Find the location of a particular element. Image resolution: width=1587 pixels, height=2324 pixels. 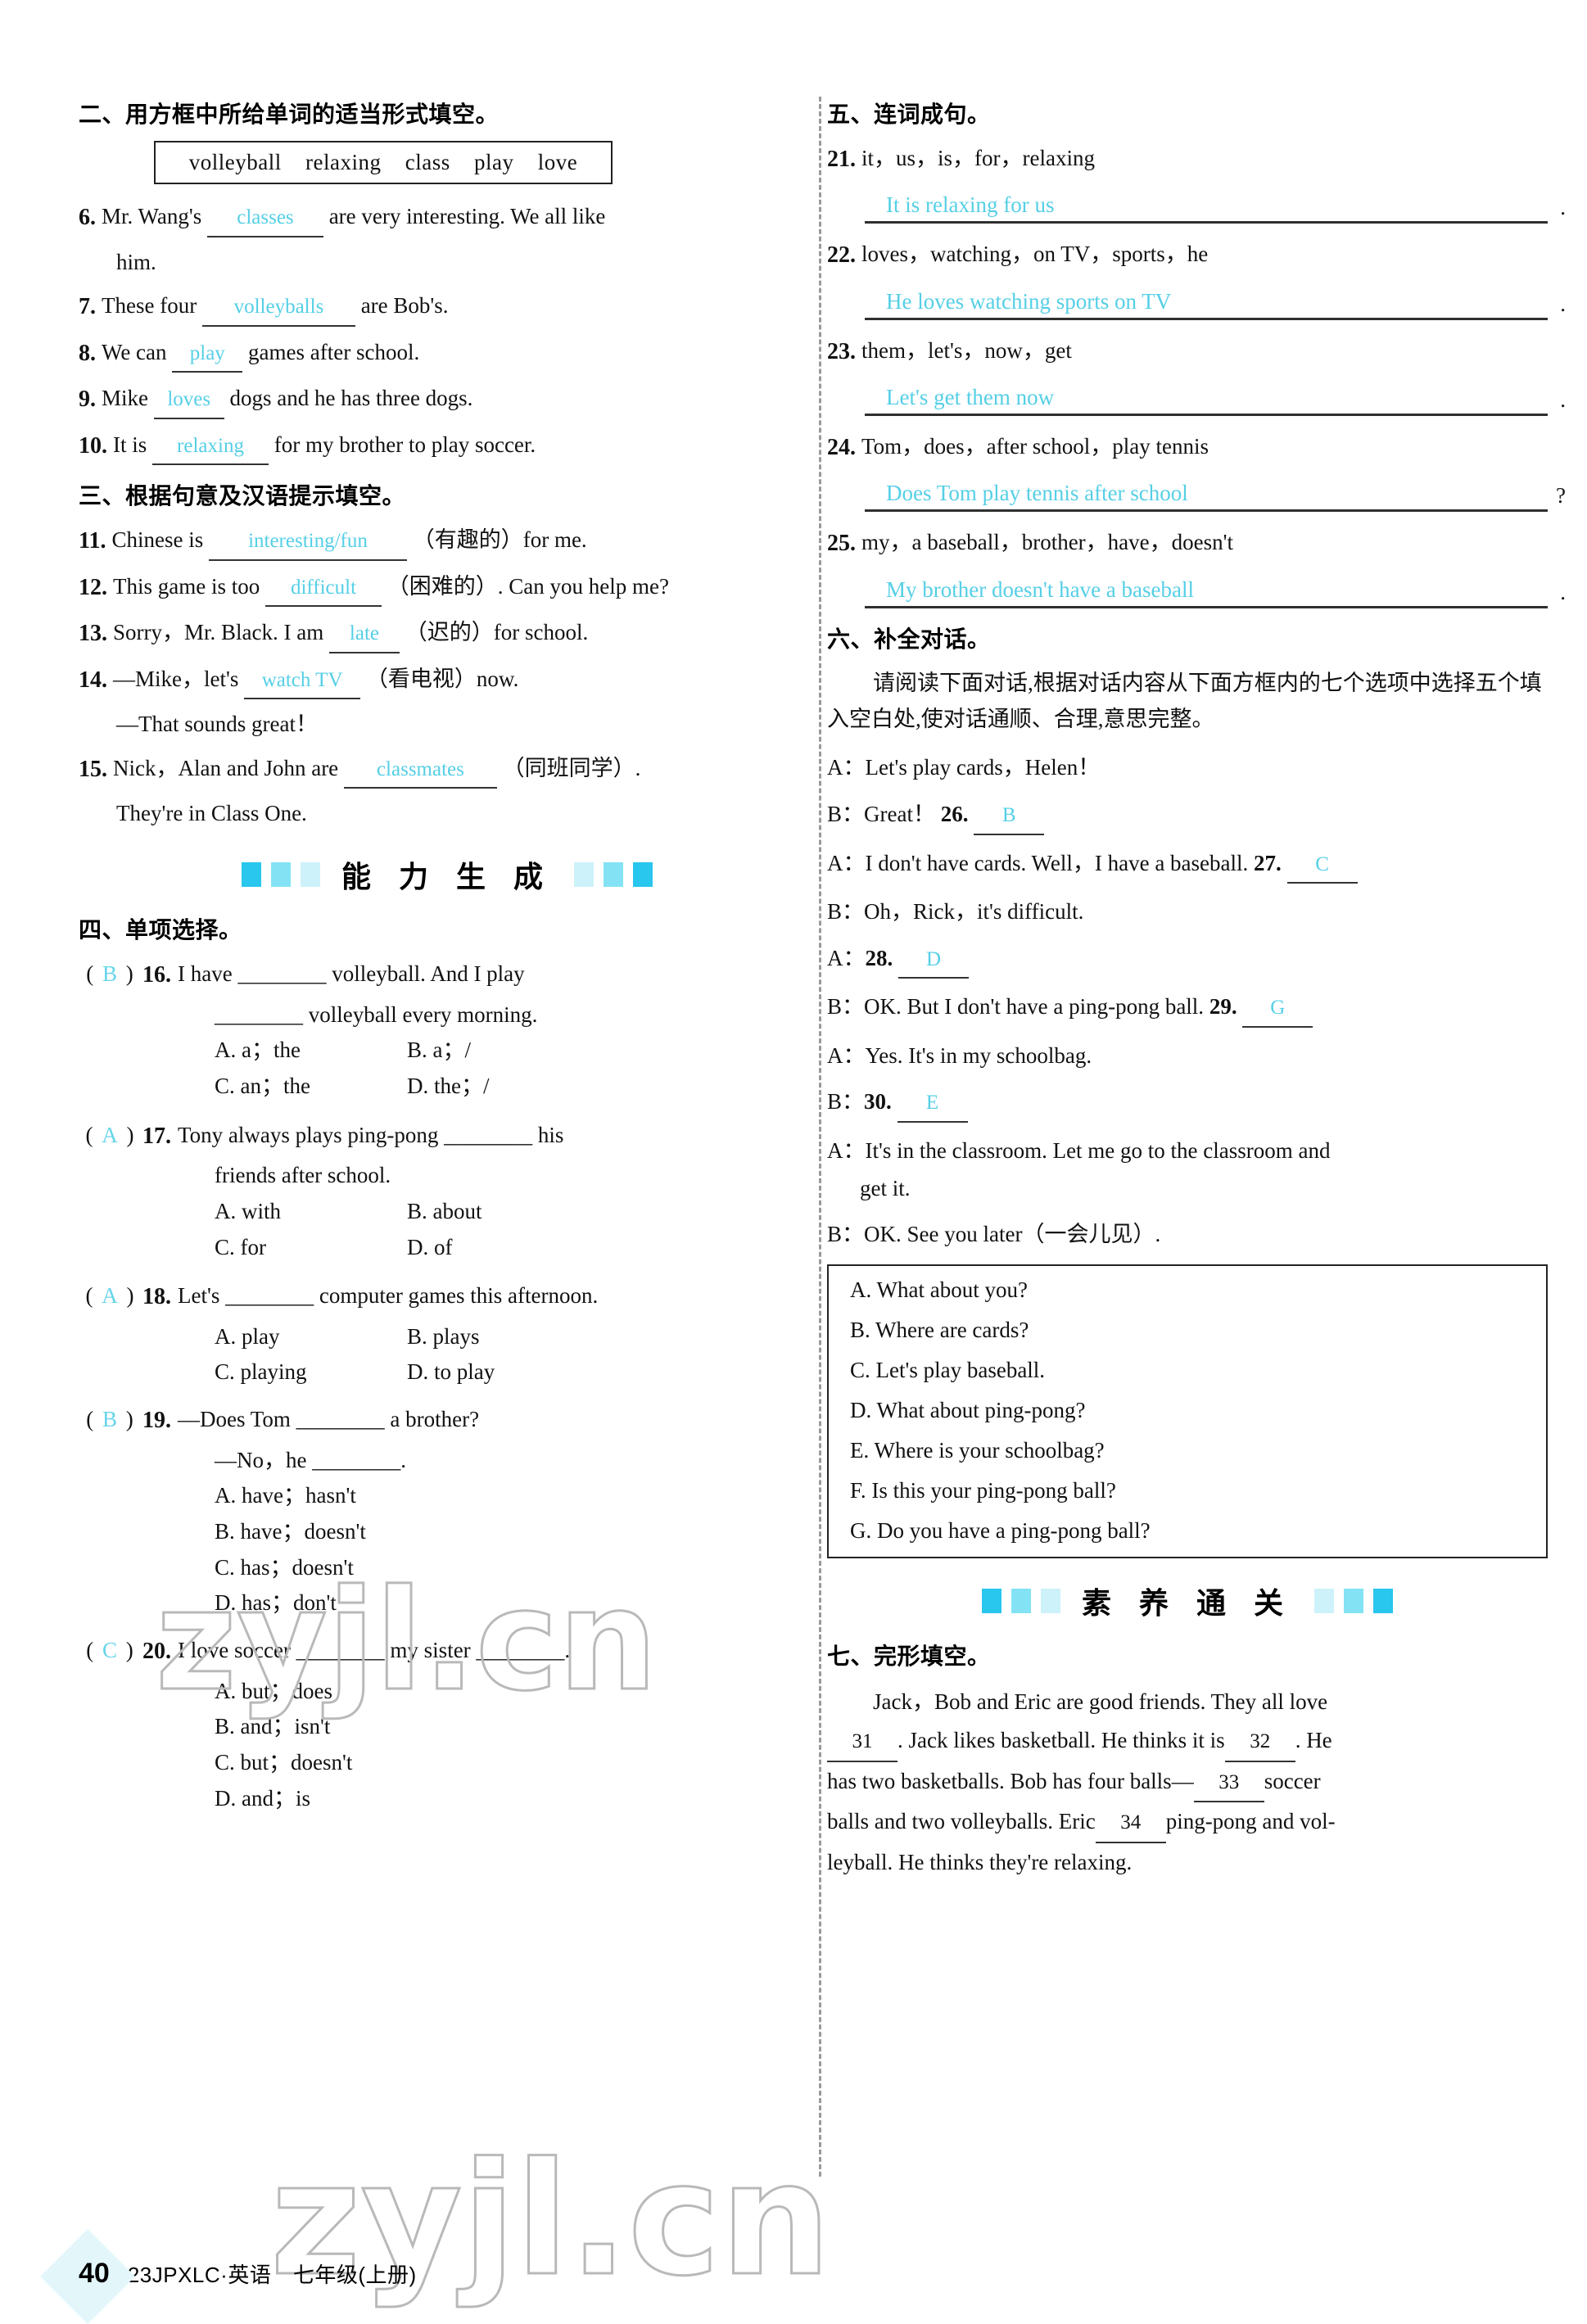

answer-line-24: Does Tom play tennis after school ? is located at coordinates (1215, 493).